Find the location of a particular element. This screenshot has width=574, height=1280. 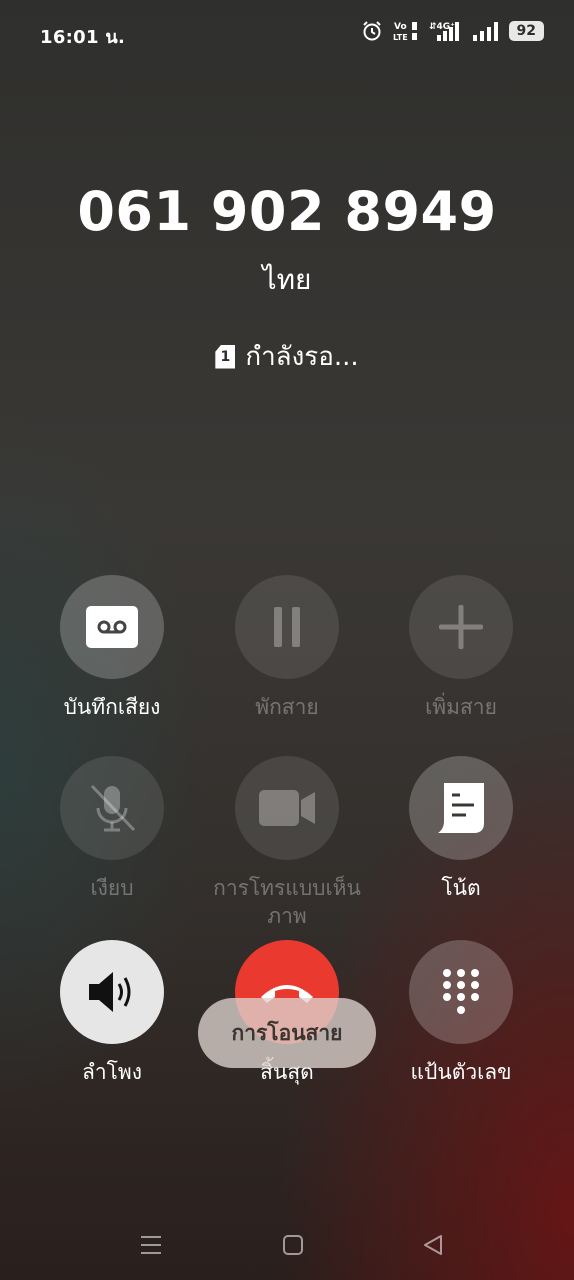

mute-button: เงียบ is located at coordinates (112, 829).